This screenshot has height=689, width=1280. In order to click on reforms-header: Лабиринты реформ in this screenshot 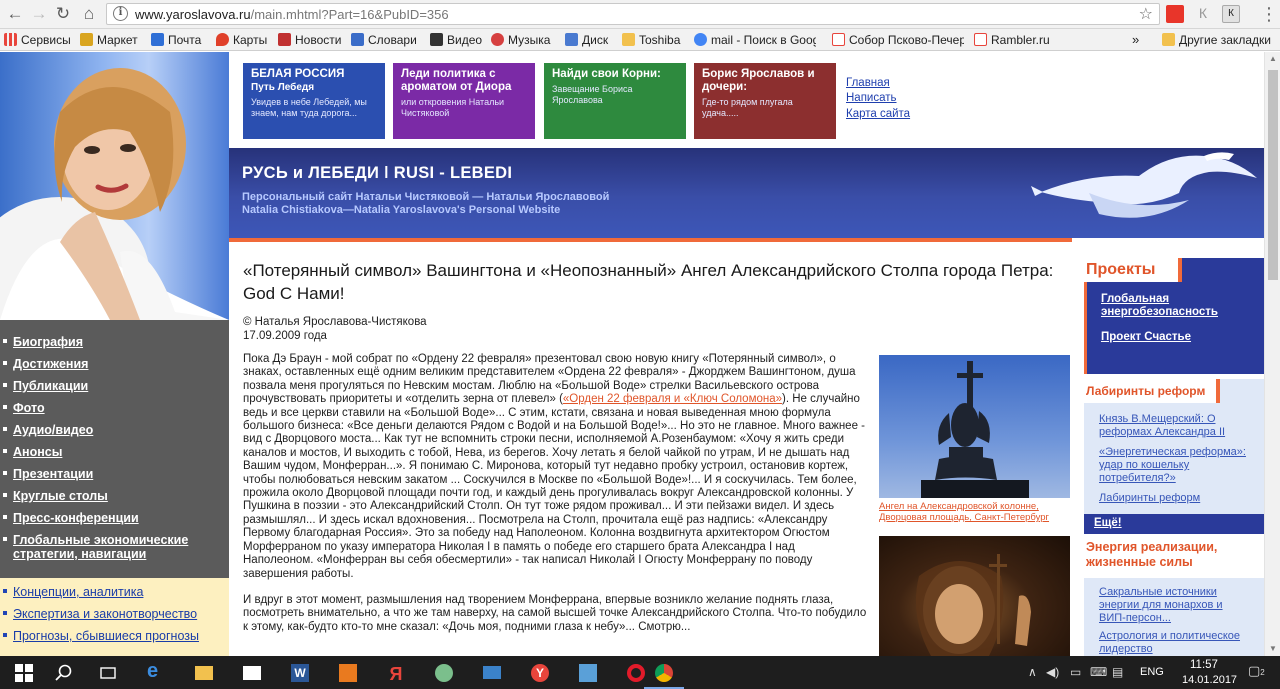, I will do `click(1174, 391)`.